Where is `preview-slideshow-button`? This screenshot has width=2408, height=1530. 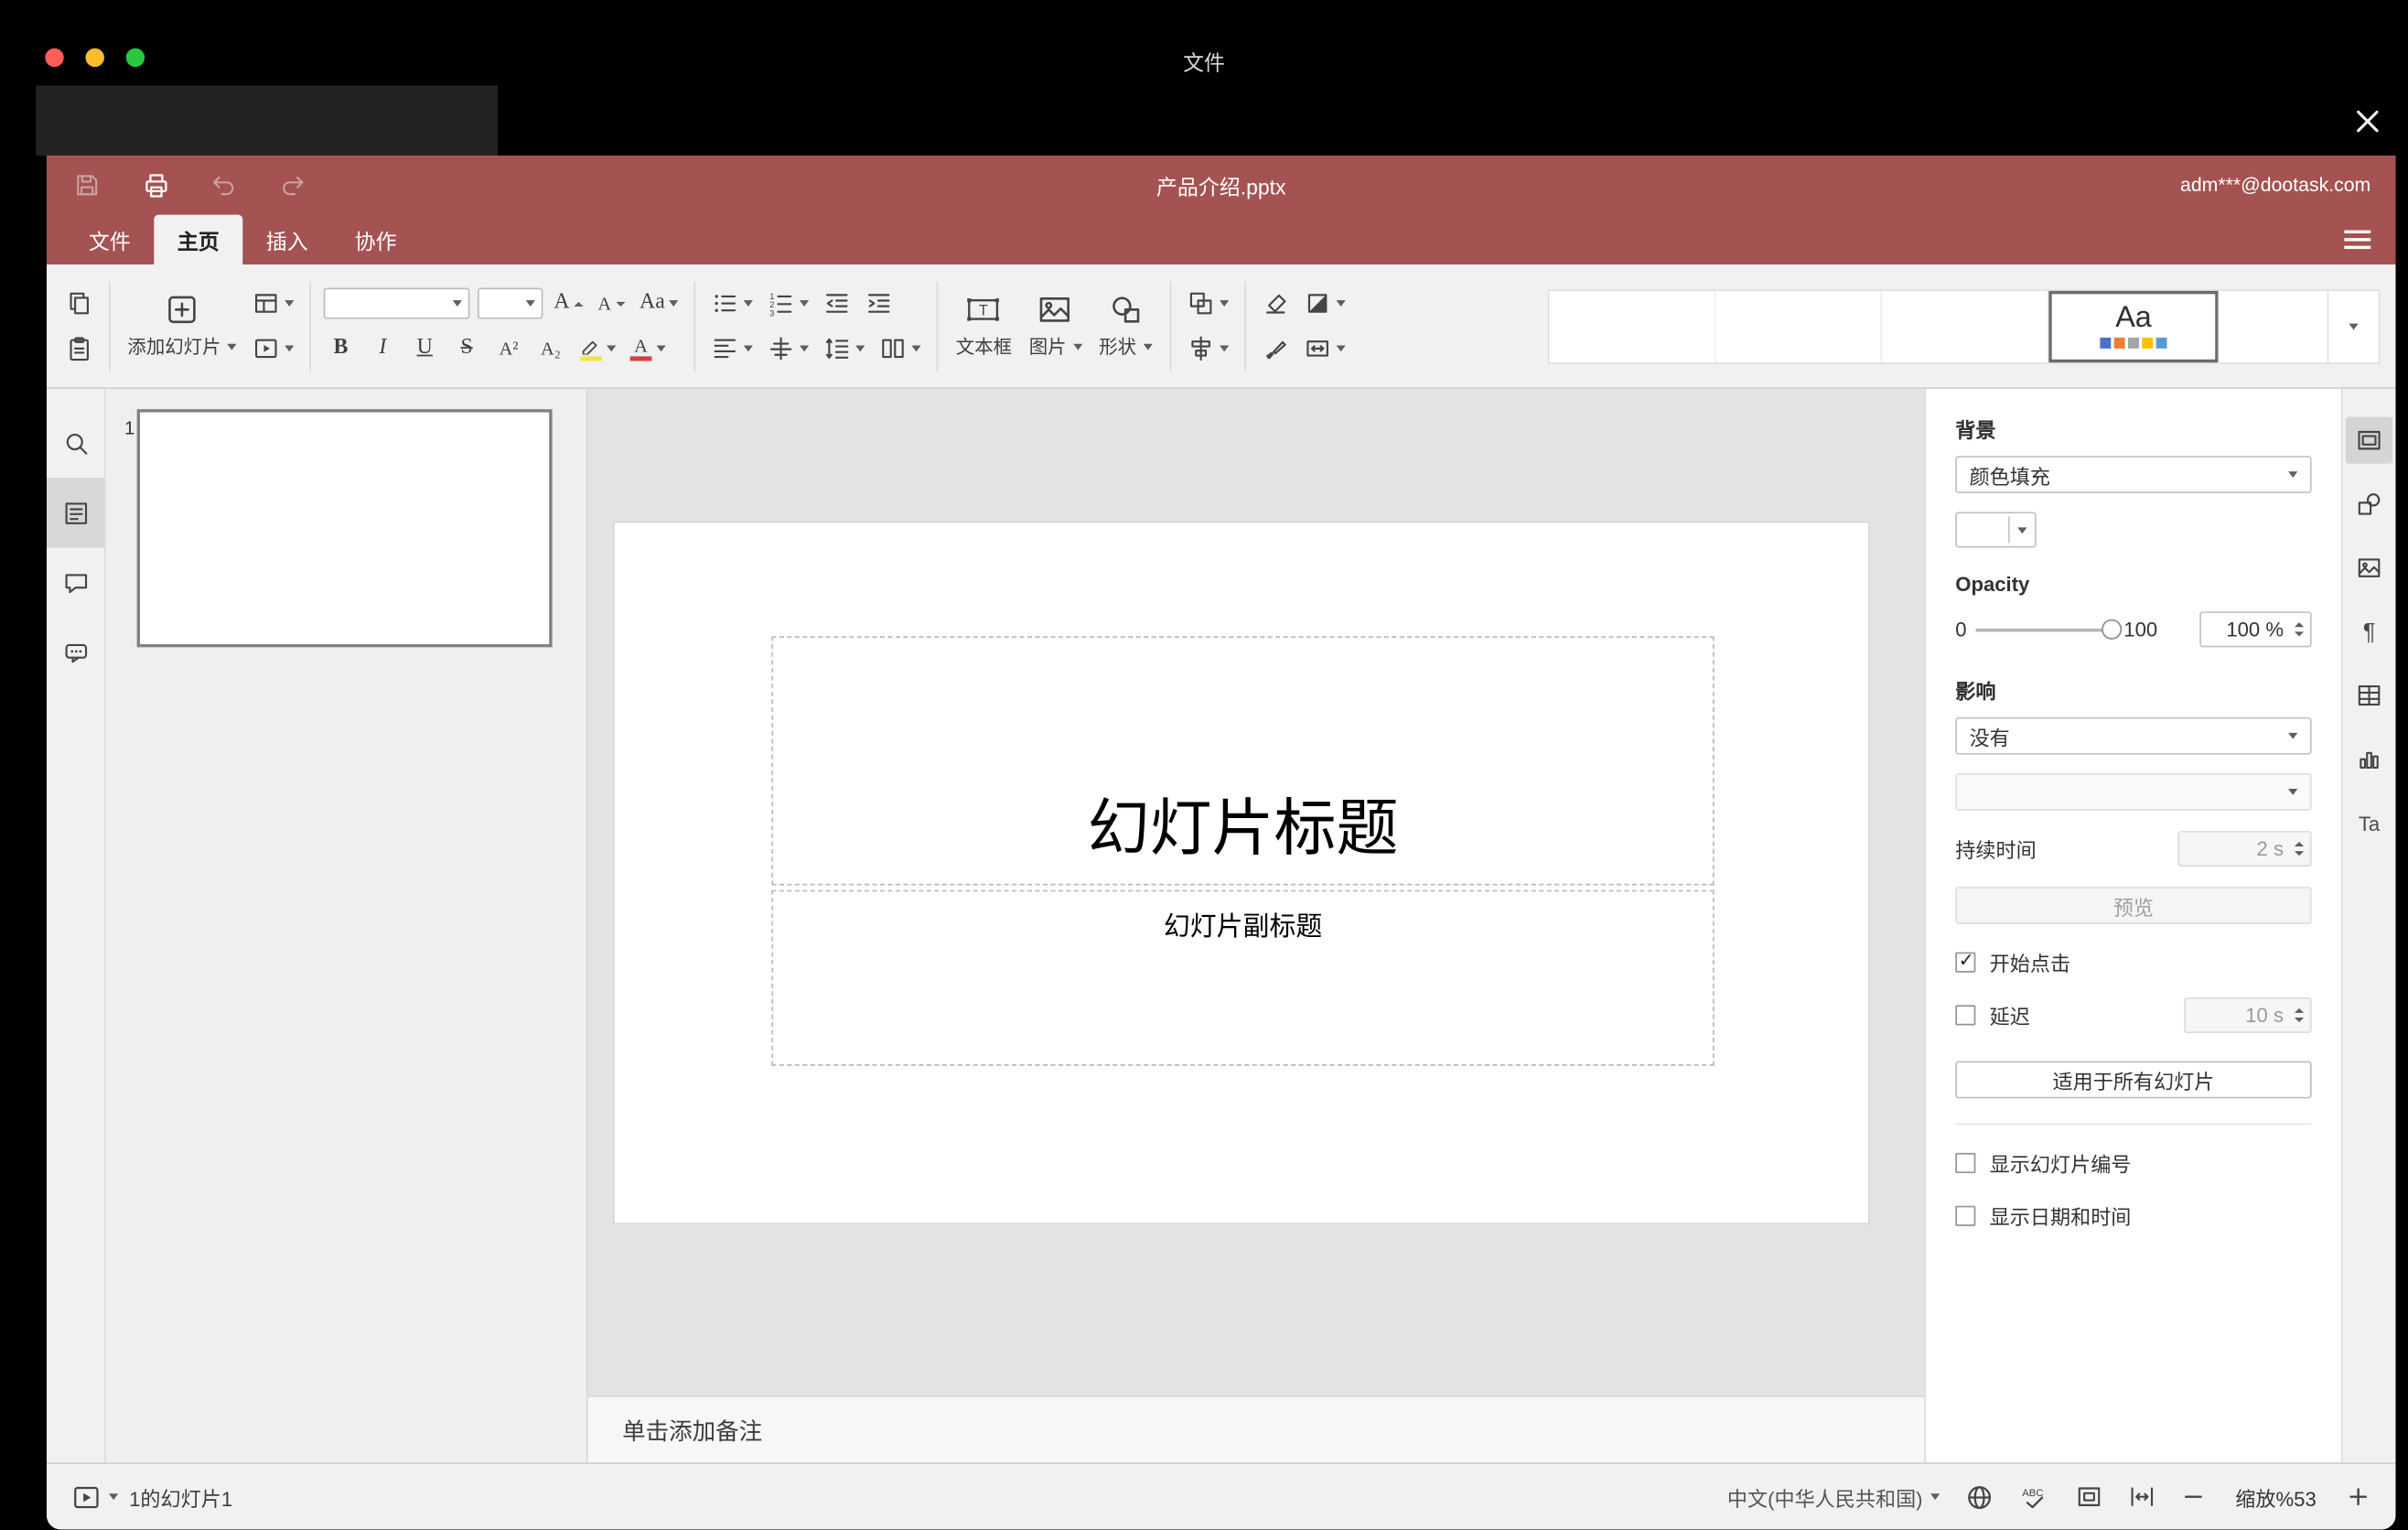 preview-slideshow-button is located at coordinates (273, 348).